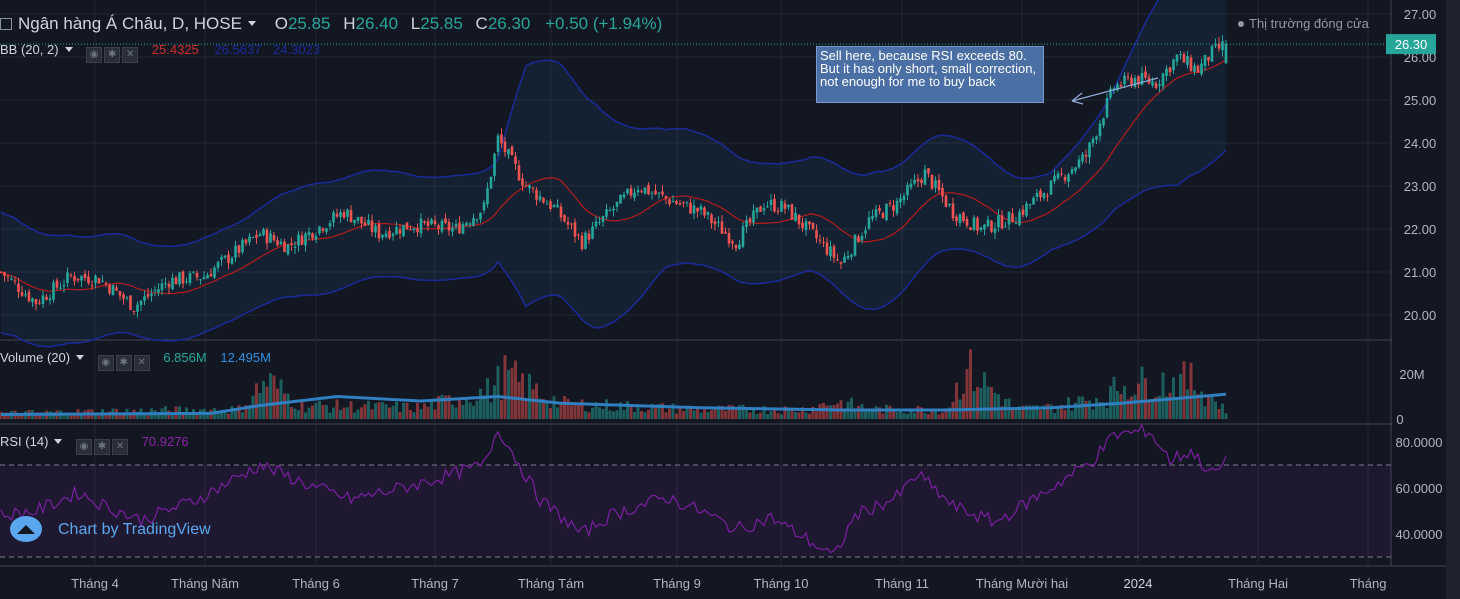  Describe the element at coordinates (35, 357) in the screenshot. I see `volume-label: Volume (20)` at that location.